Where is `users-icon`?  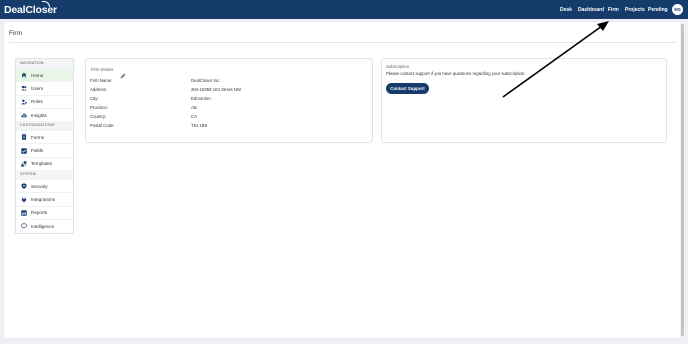
users-icon is located at coordinates (24, 88).